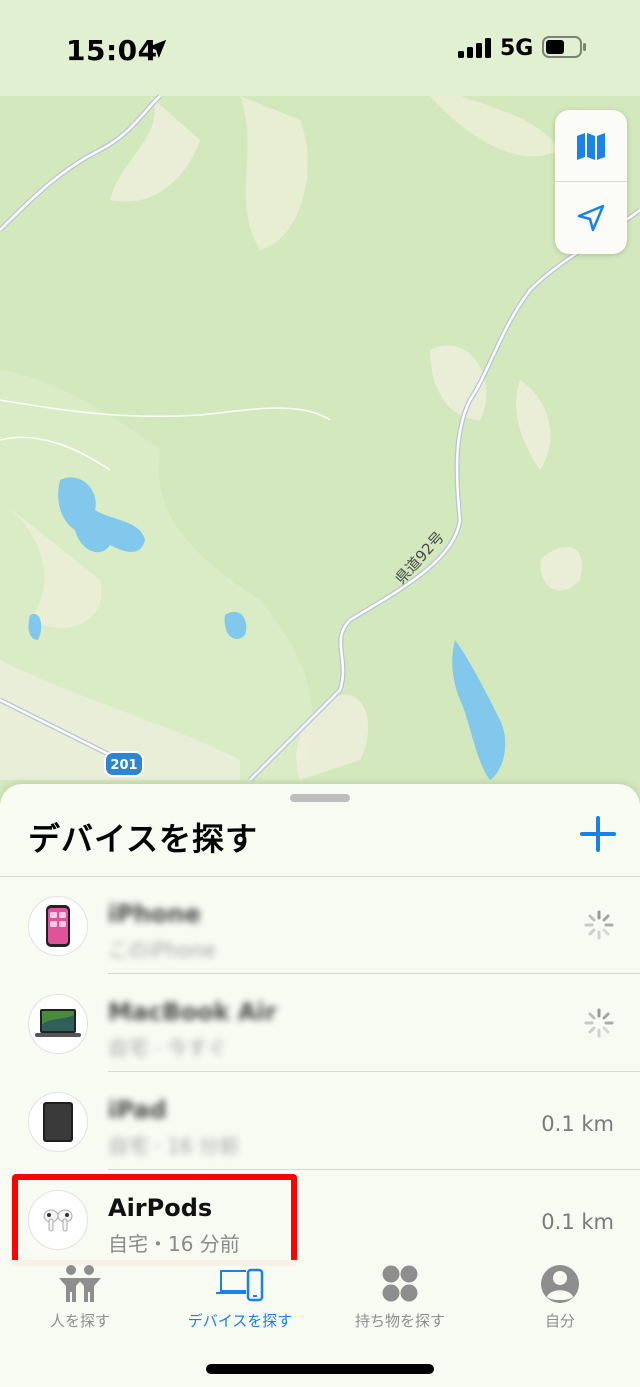  I want to click on device-row-macbook: MacBook Air 自宅 · 今すぐ, so click(320, 1023).